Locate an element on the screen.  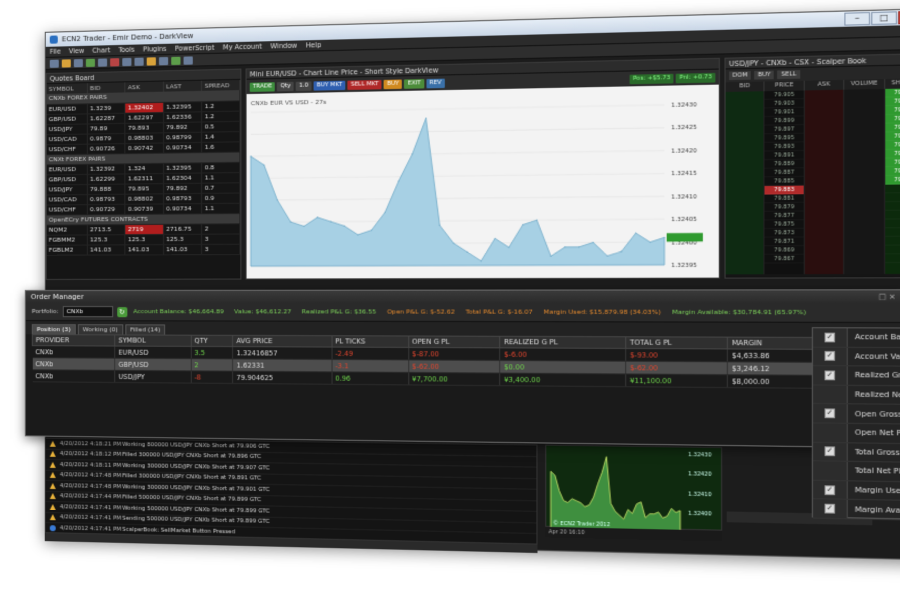
refresh-icon: ↻ is located at coordinates (122, 311).